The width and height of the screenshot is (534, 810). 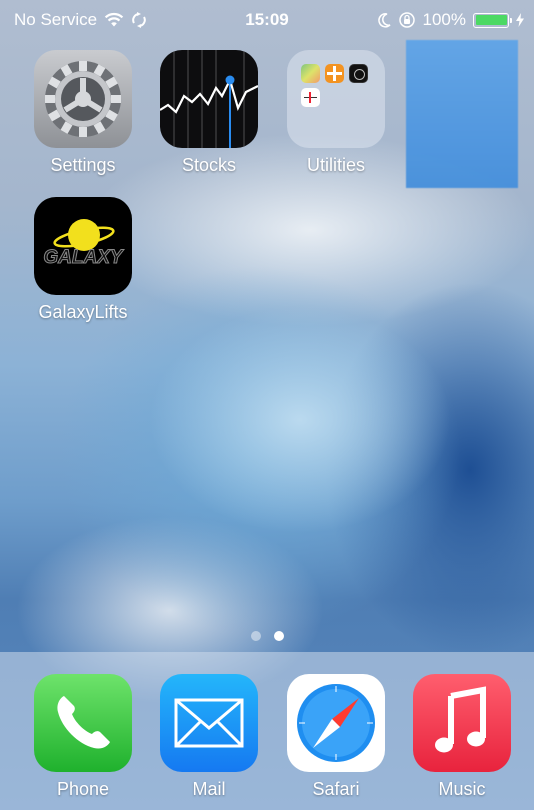 I want to click on envelope-icon, so click(x=209, y=723).